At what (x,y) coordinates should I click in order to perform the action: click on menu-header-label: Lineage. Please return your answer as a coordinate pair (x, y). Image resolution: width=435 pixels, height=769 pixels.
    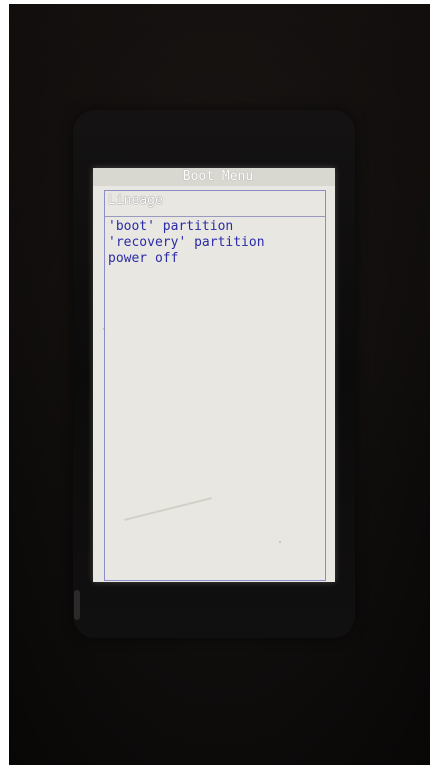
    Looking at the image, I should click on (135, 200).